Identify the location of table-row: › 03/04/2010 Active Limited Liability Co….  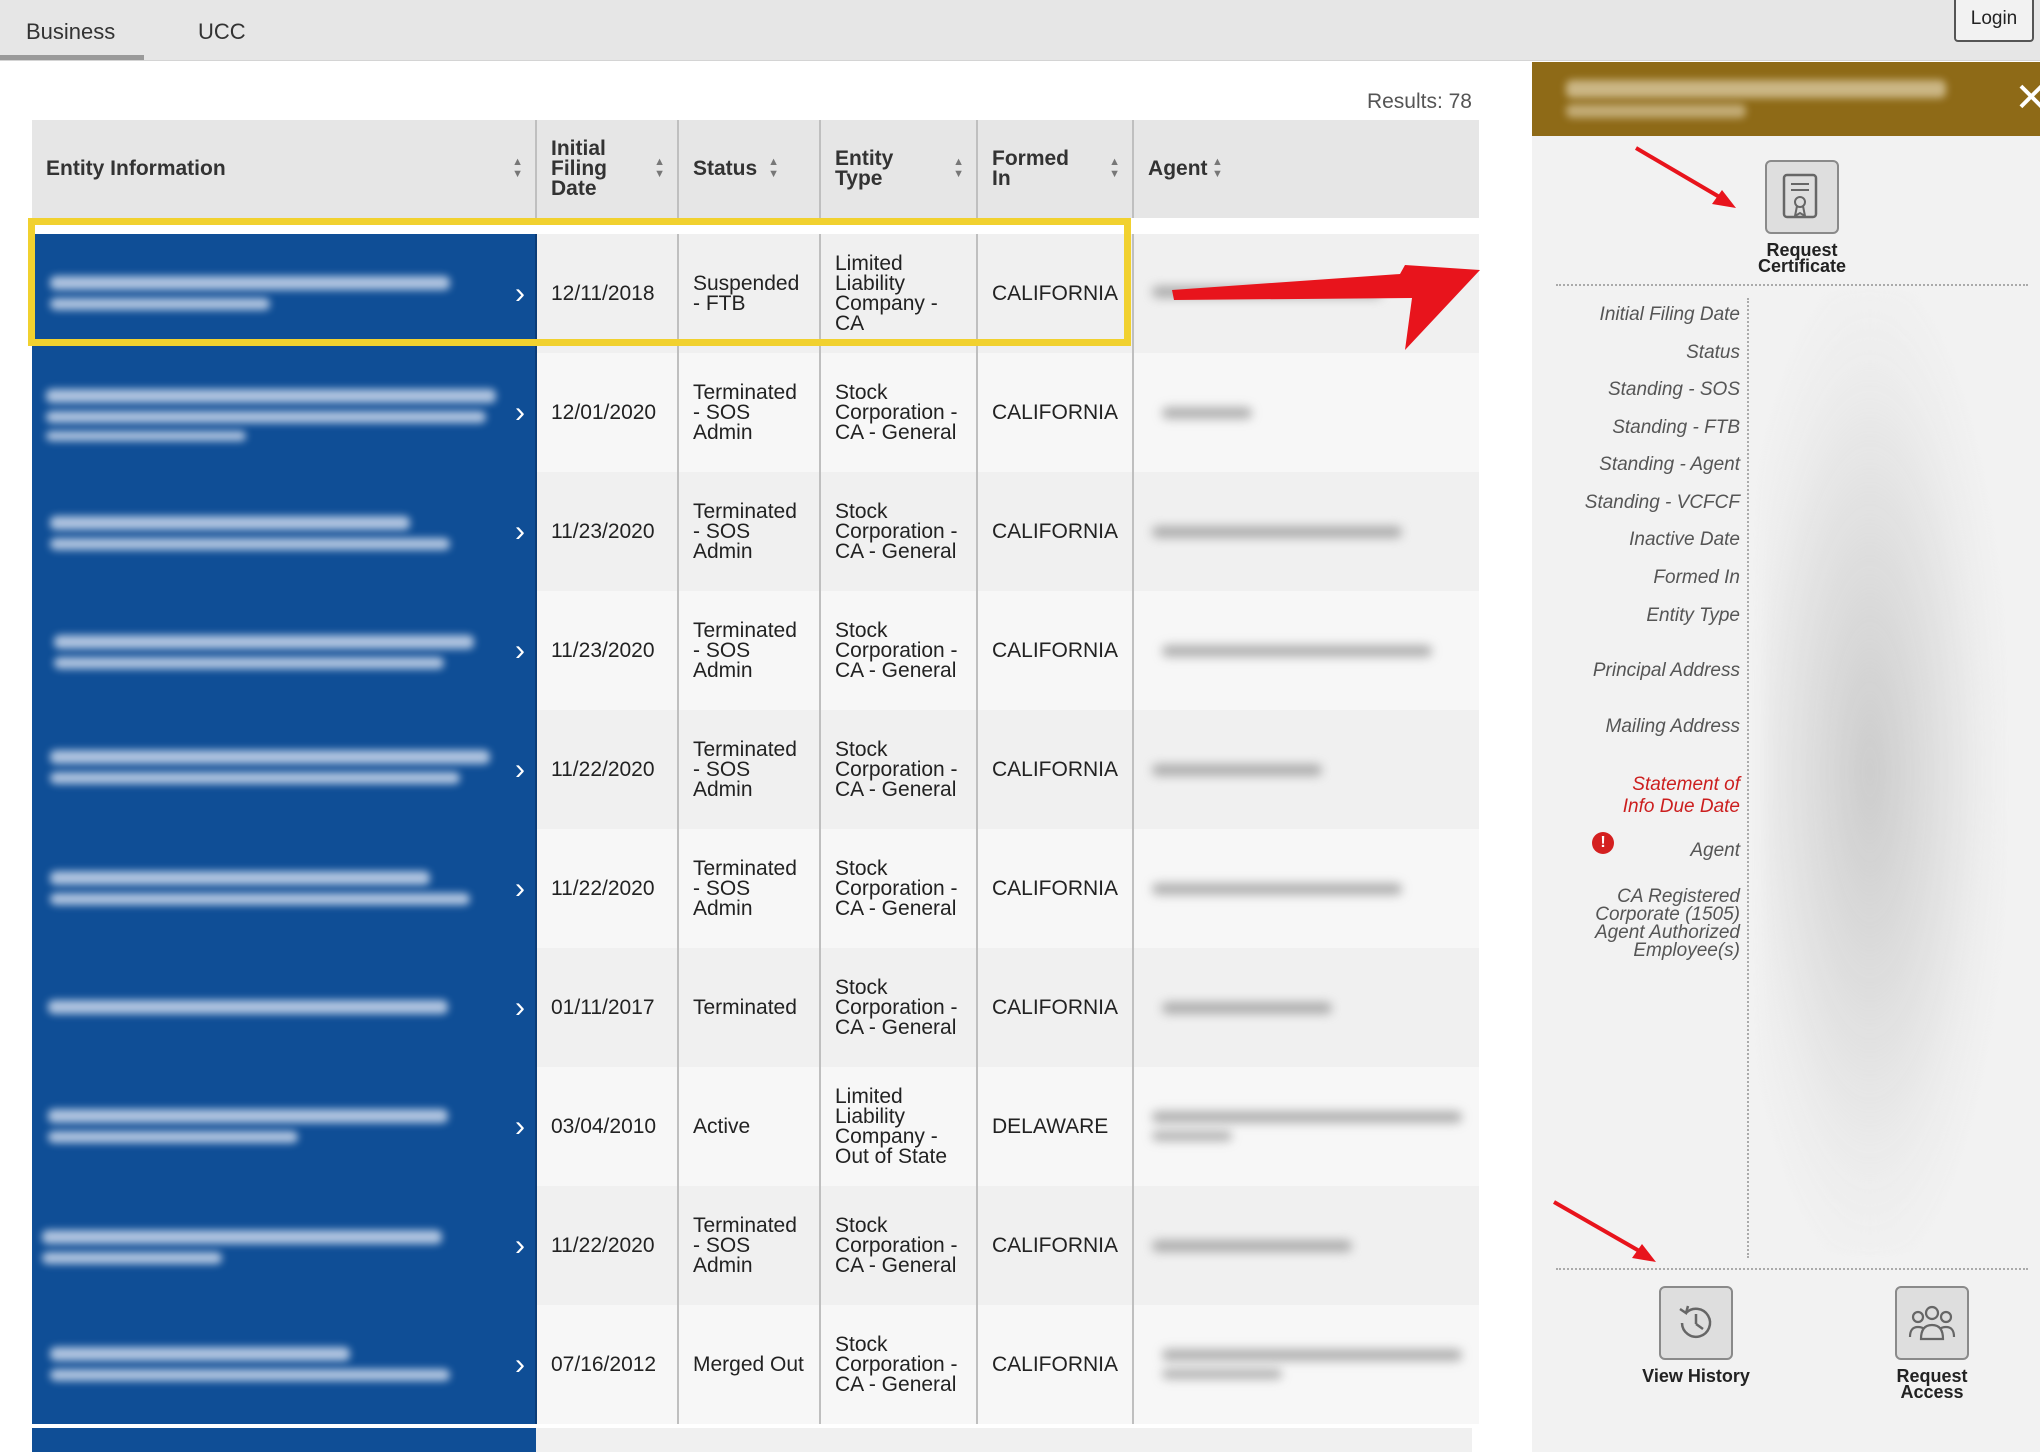
(756, 1126).